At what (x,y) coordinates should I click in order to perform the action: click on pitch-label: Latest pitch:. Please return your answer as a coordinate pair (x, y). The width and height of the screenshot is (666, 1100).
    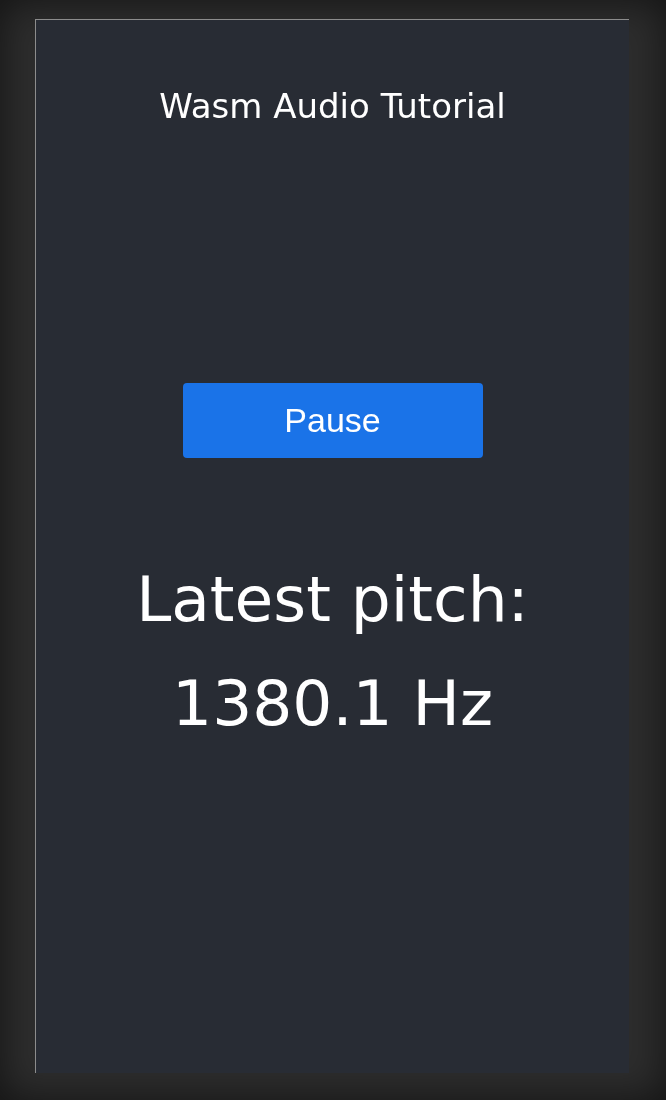
    Looking at the image, I should click on (332, 600).